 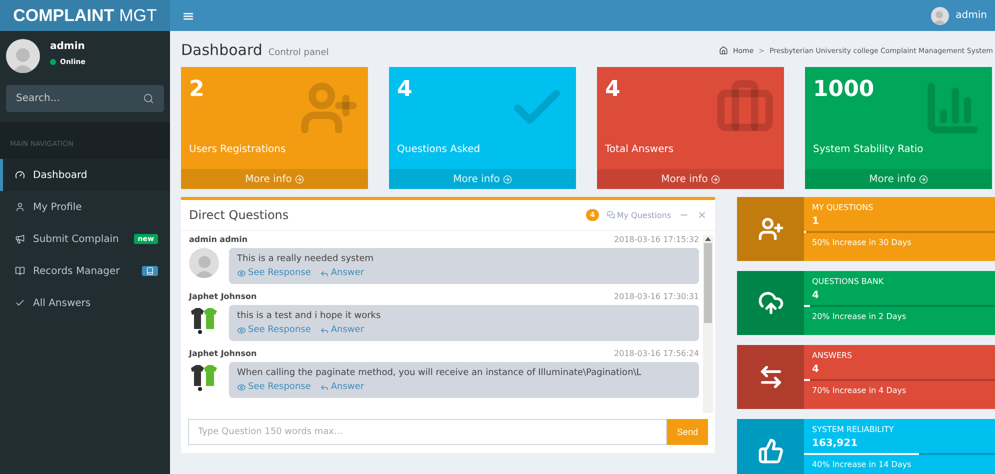 I want to click on stat-value: 2, so click(x=197, y=89).